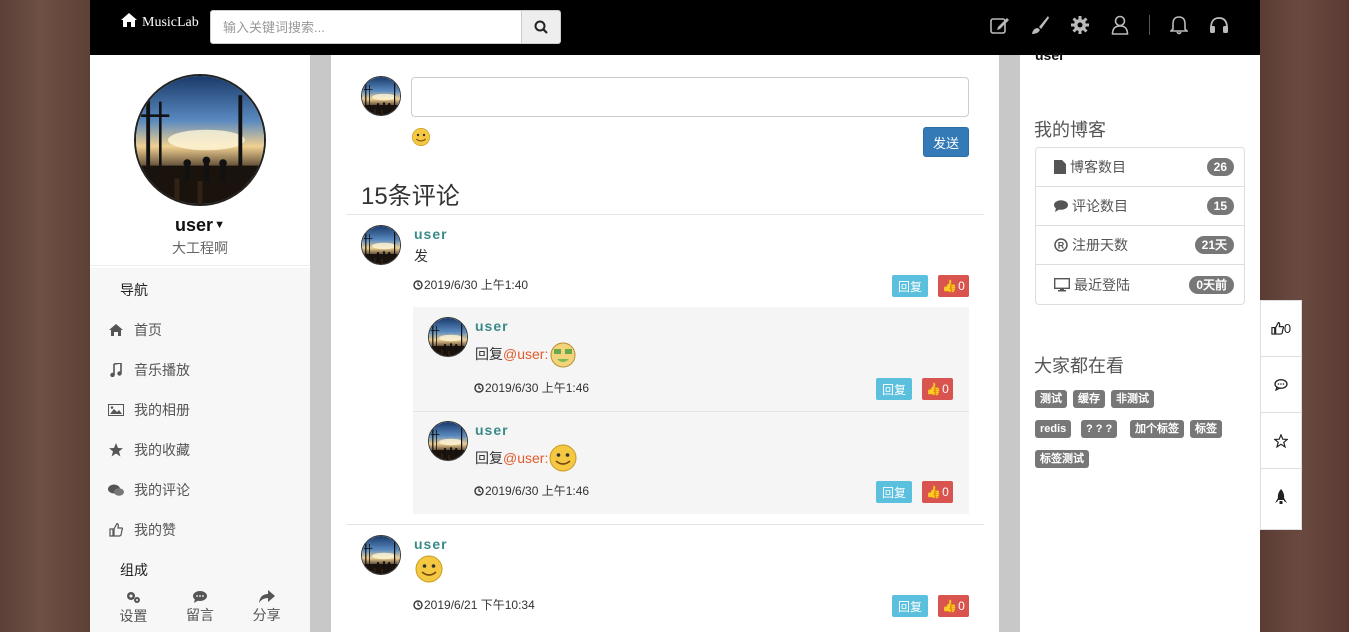  I want to click on sidebar-item-likes: 我的赞, so click(142, 530).